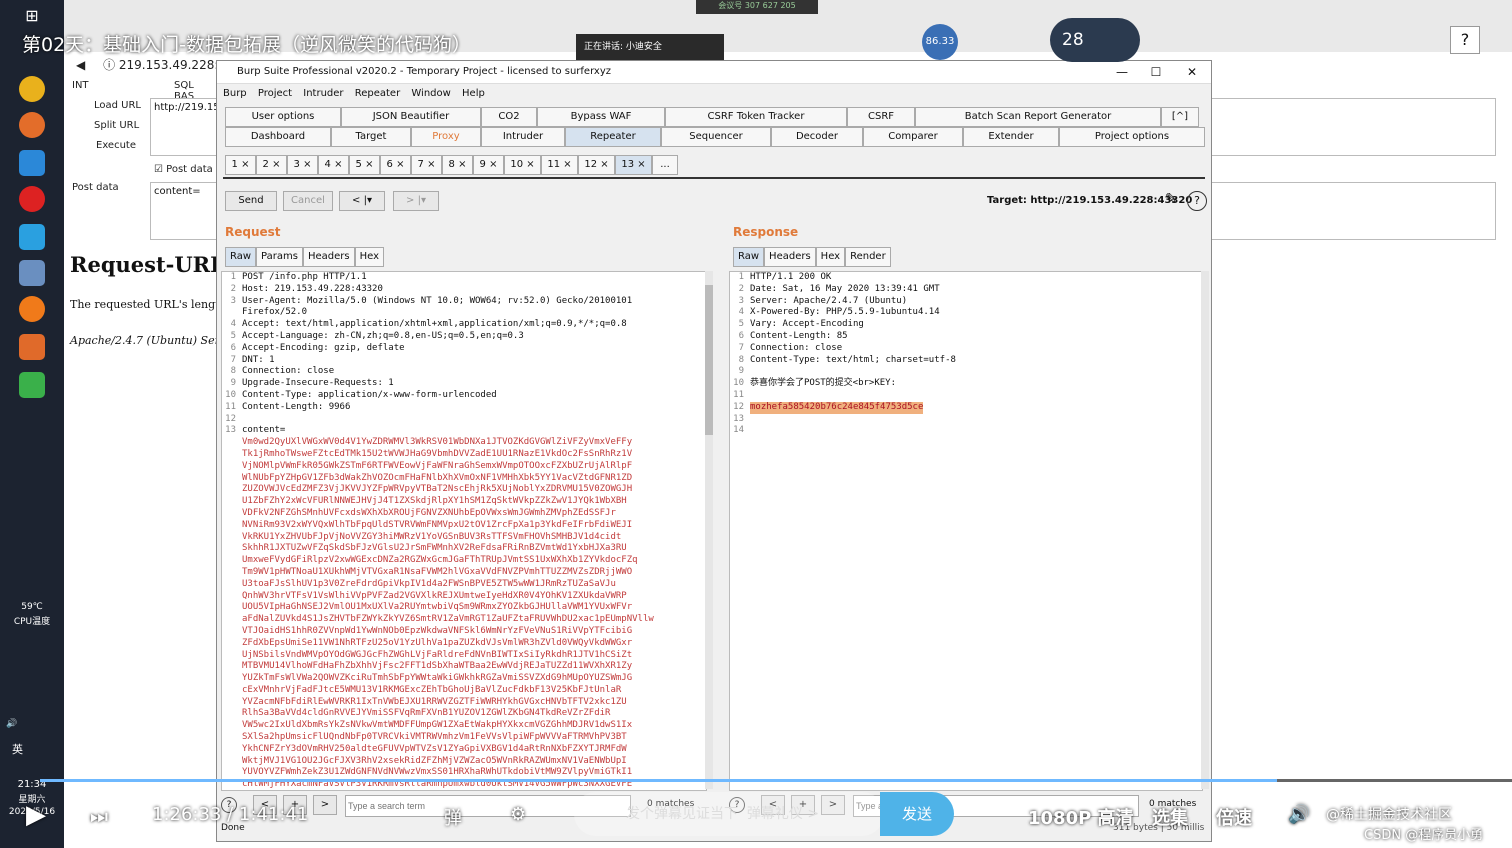 Image resolution: width=1512 pixels, height=848 pixels. Describe the element at coordinates (32, 199) in the screenshot. I see `opera-icon` at that location.